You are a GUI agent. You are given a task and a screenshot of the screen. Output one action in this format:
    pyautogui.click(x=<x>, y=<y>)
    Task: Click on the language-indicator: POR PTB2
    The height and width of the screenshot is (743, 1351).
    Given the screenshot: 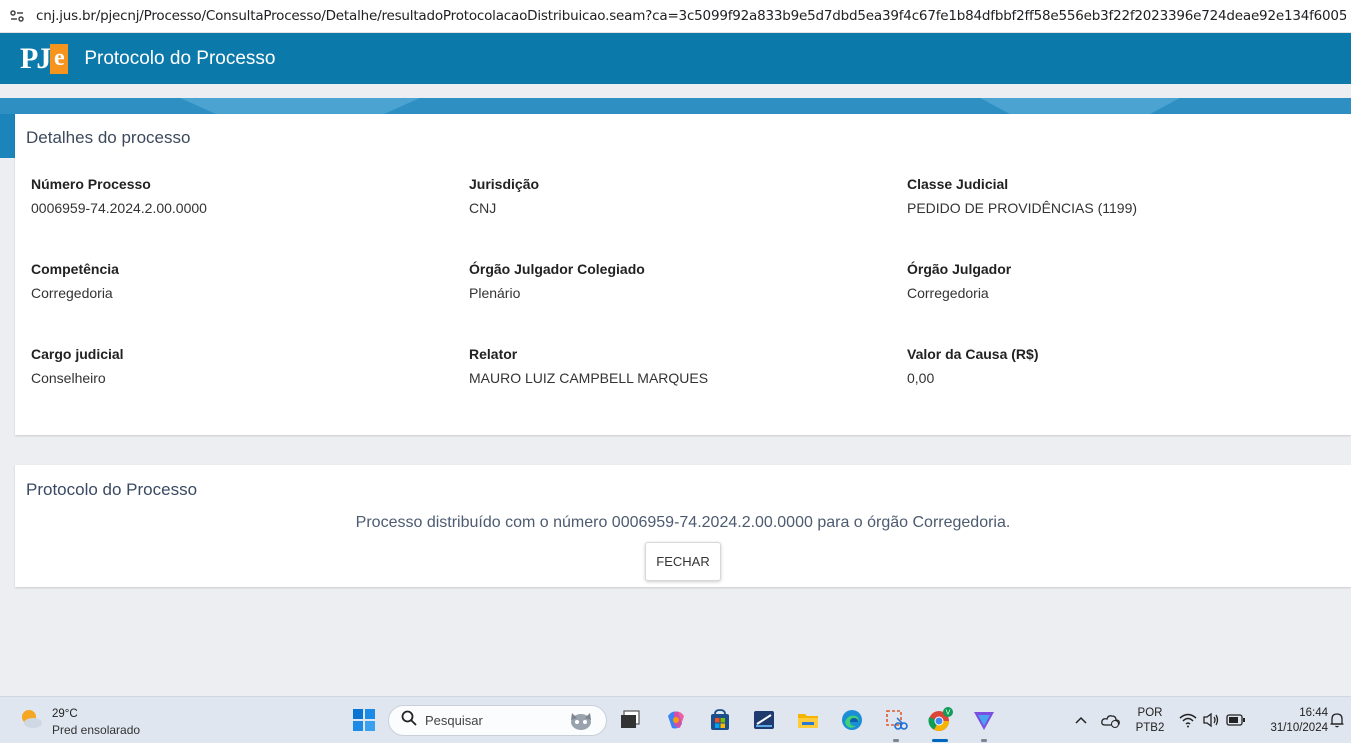 What is the action you would take?
    pyautogui.click(x=1150, y=721)
    